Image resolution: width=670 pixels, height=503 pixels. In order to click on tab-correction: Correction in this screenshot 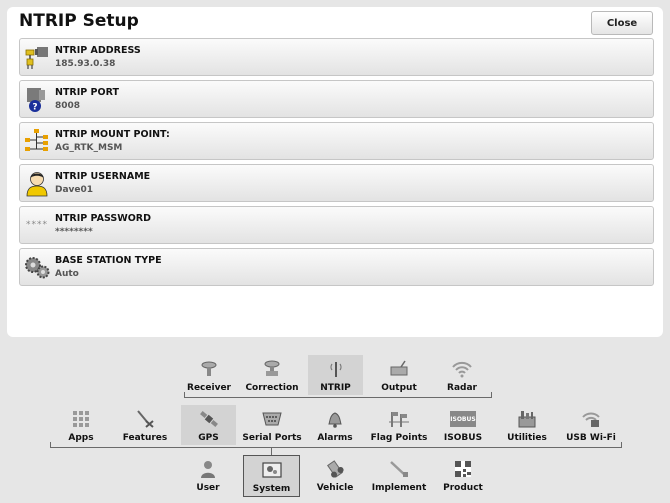, I will do `click(272, 375)`.